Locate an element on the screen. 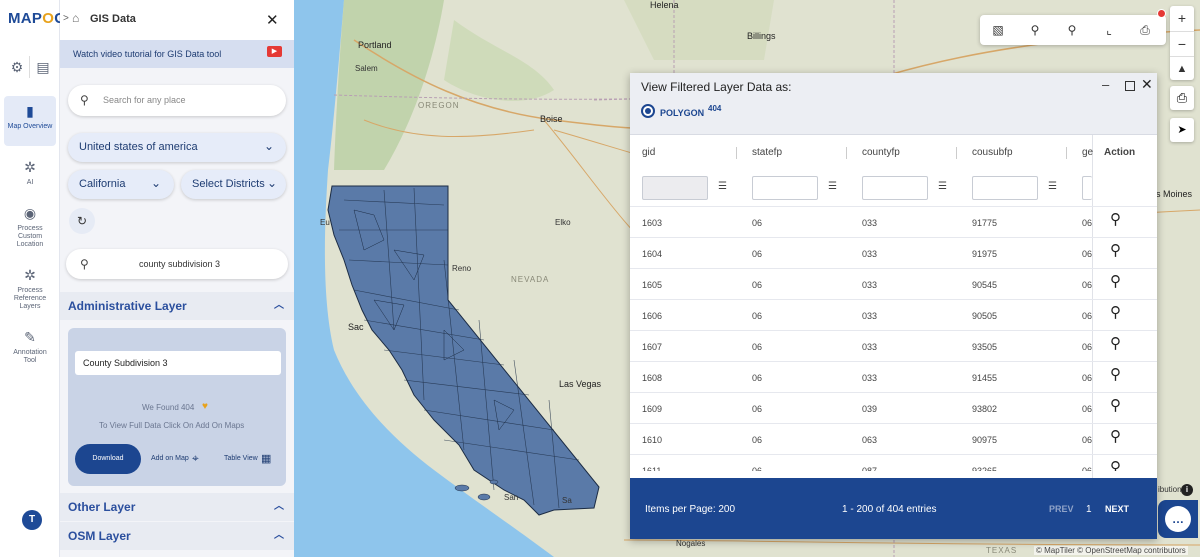  add-to-map-hint: To View Full Data Click On Add On Maps is located at coordinates (172, 425).